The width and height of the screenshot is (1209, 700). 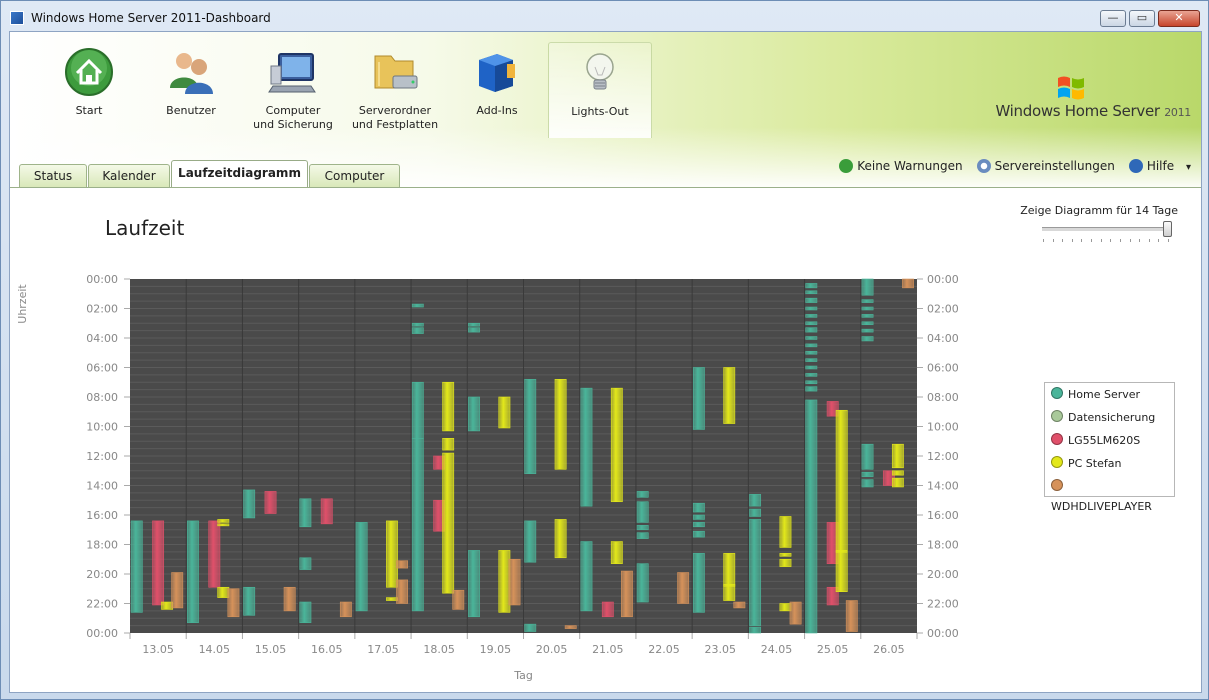 What do you see at coordinates (191, 72) in the screenshot?
I see `users-icon` at bounding box center [191, 72].